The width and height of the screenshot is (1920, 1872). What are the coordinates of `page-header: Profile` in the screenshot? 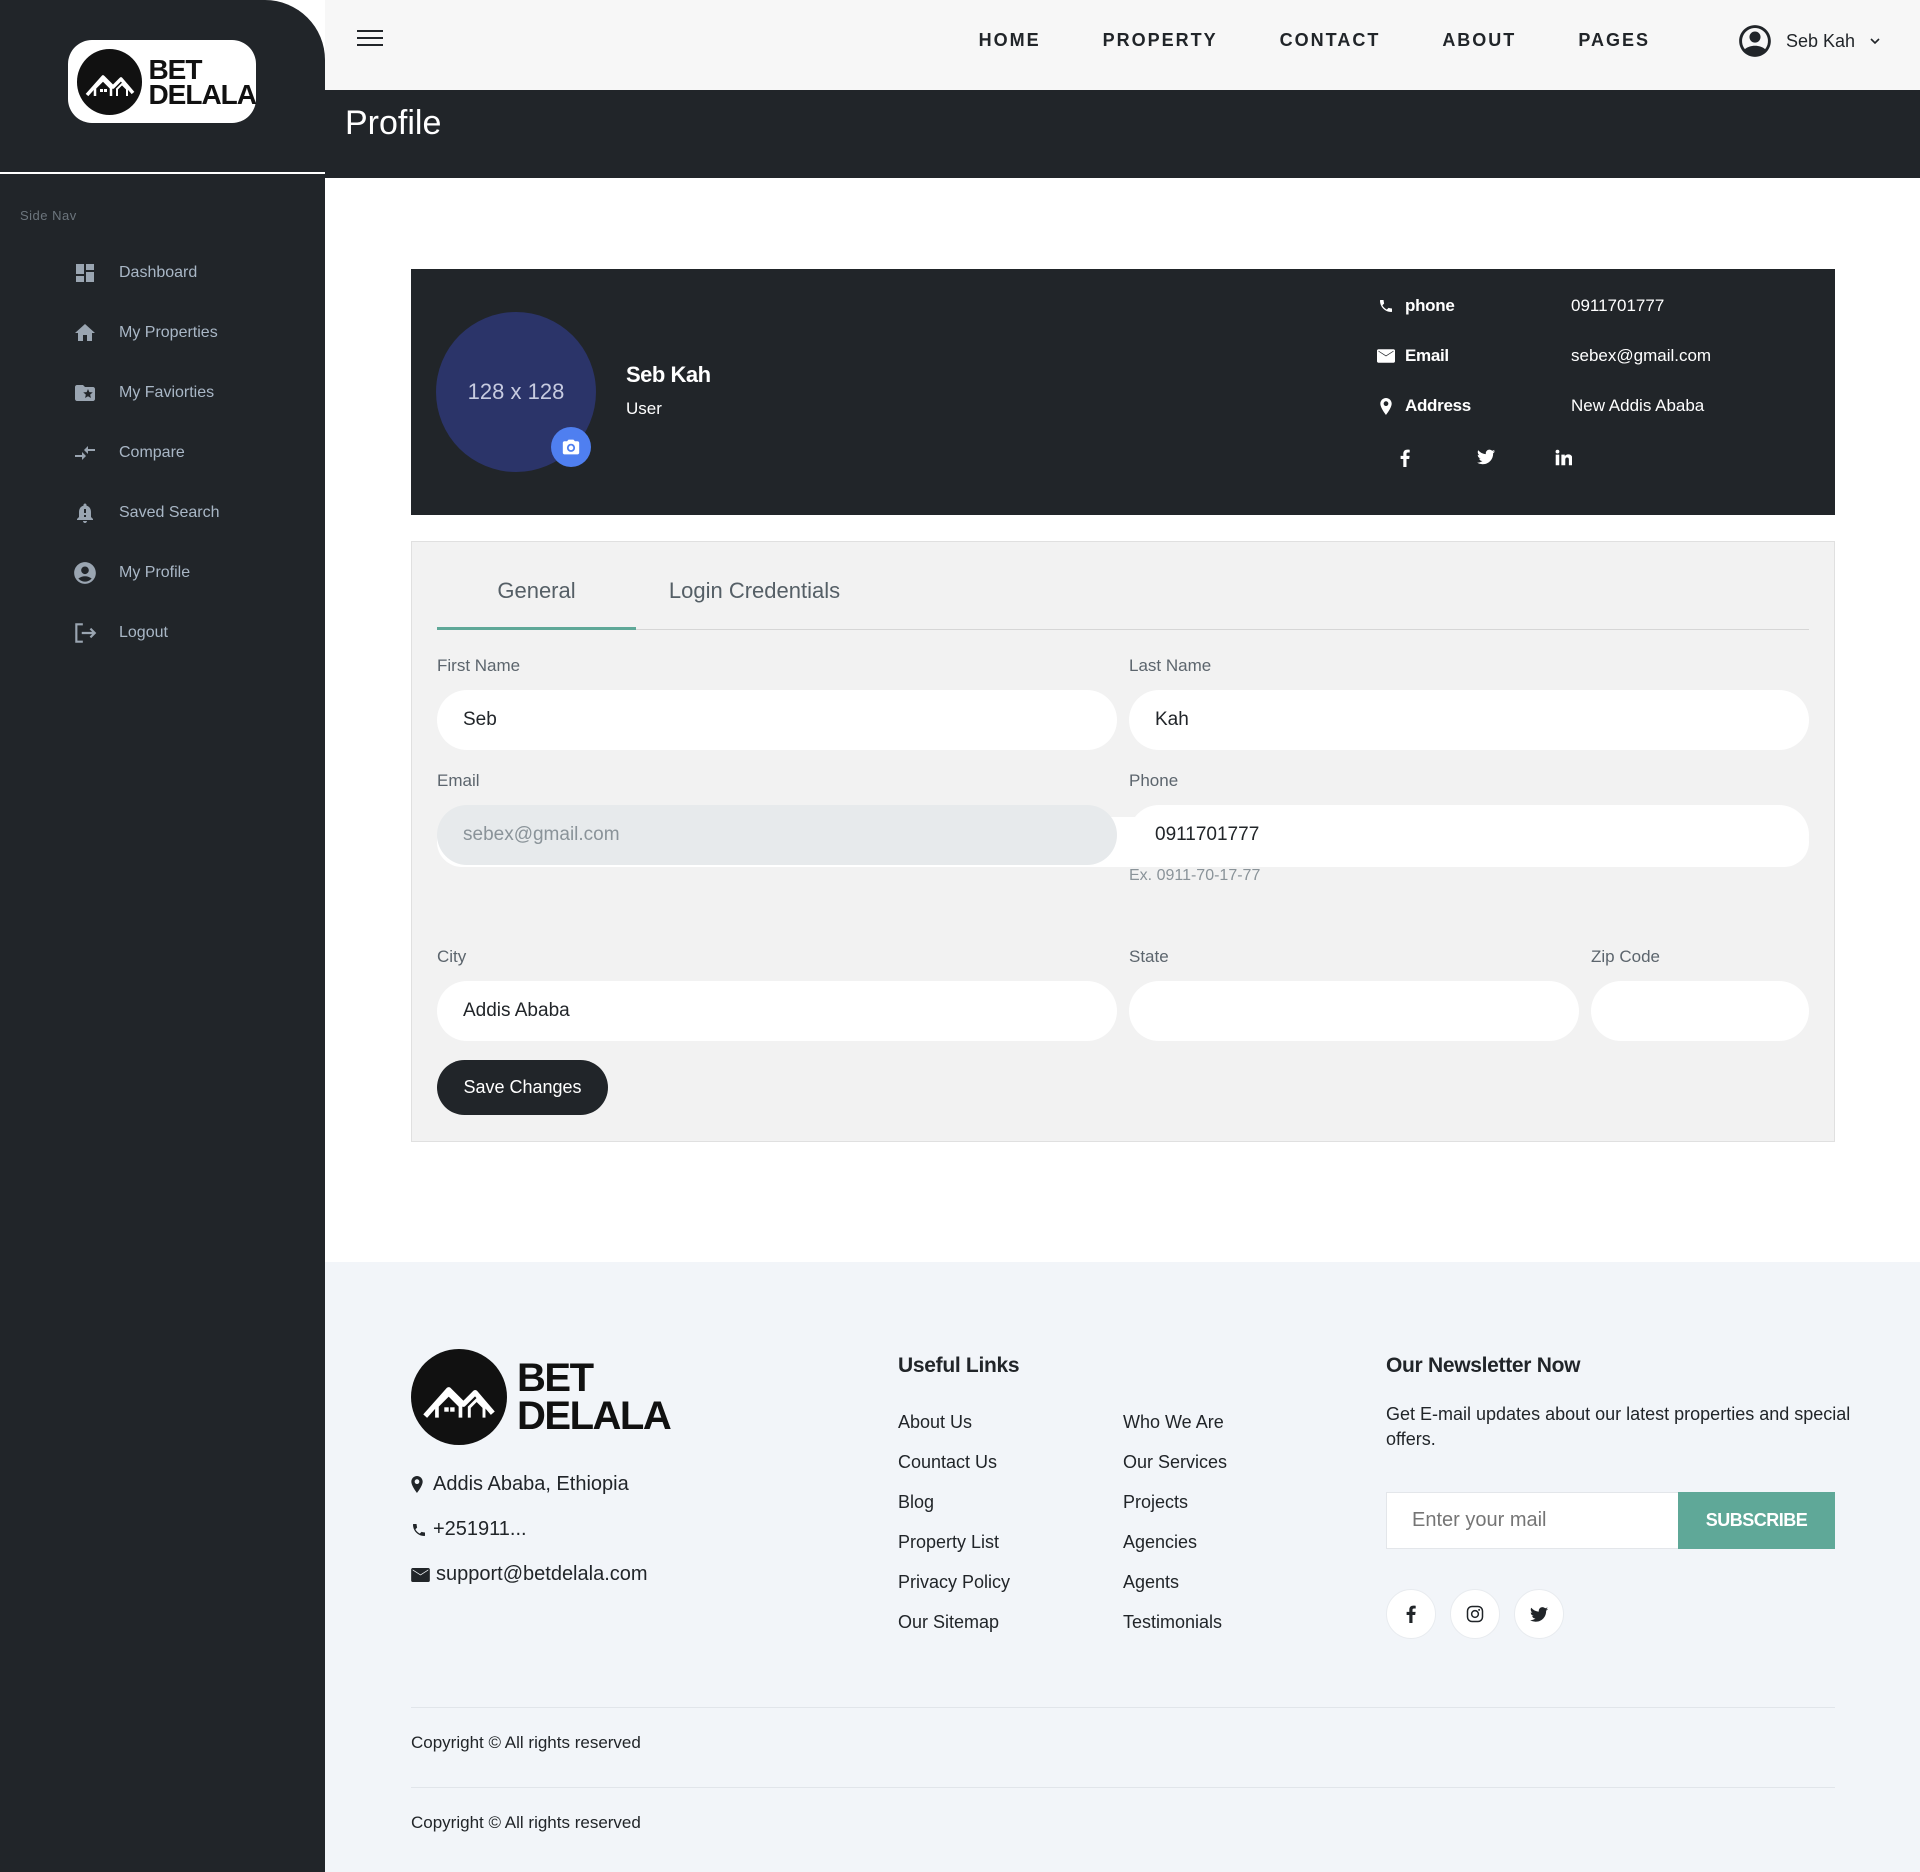 It's located at (1122, 134).